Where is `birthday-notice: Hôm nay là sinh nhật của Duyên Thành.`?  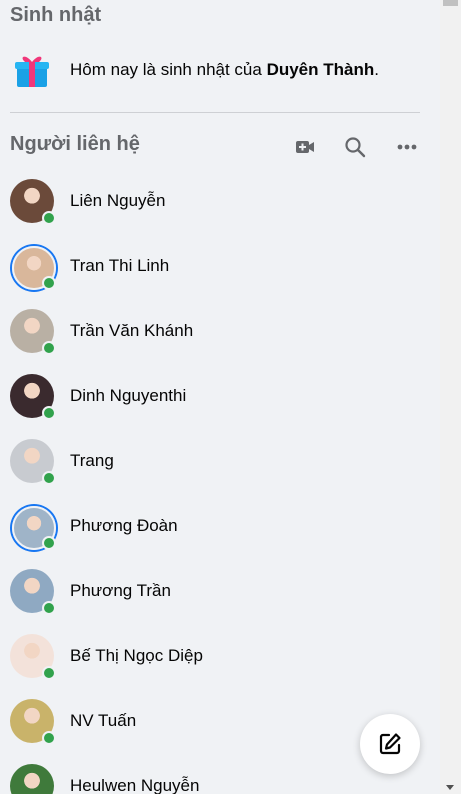 birthday-notice: Hôm nay là sinh nhật của Duyên Thành. is located at coordinates (220, 70).